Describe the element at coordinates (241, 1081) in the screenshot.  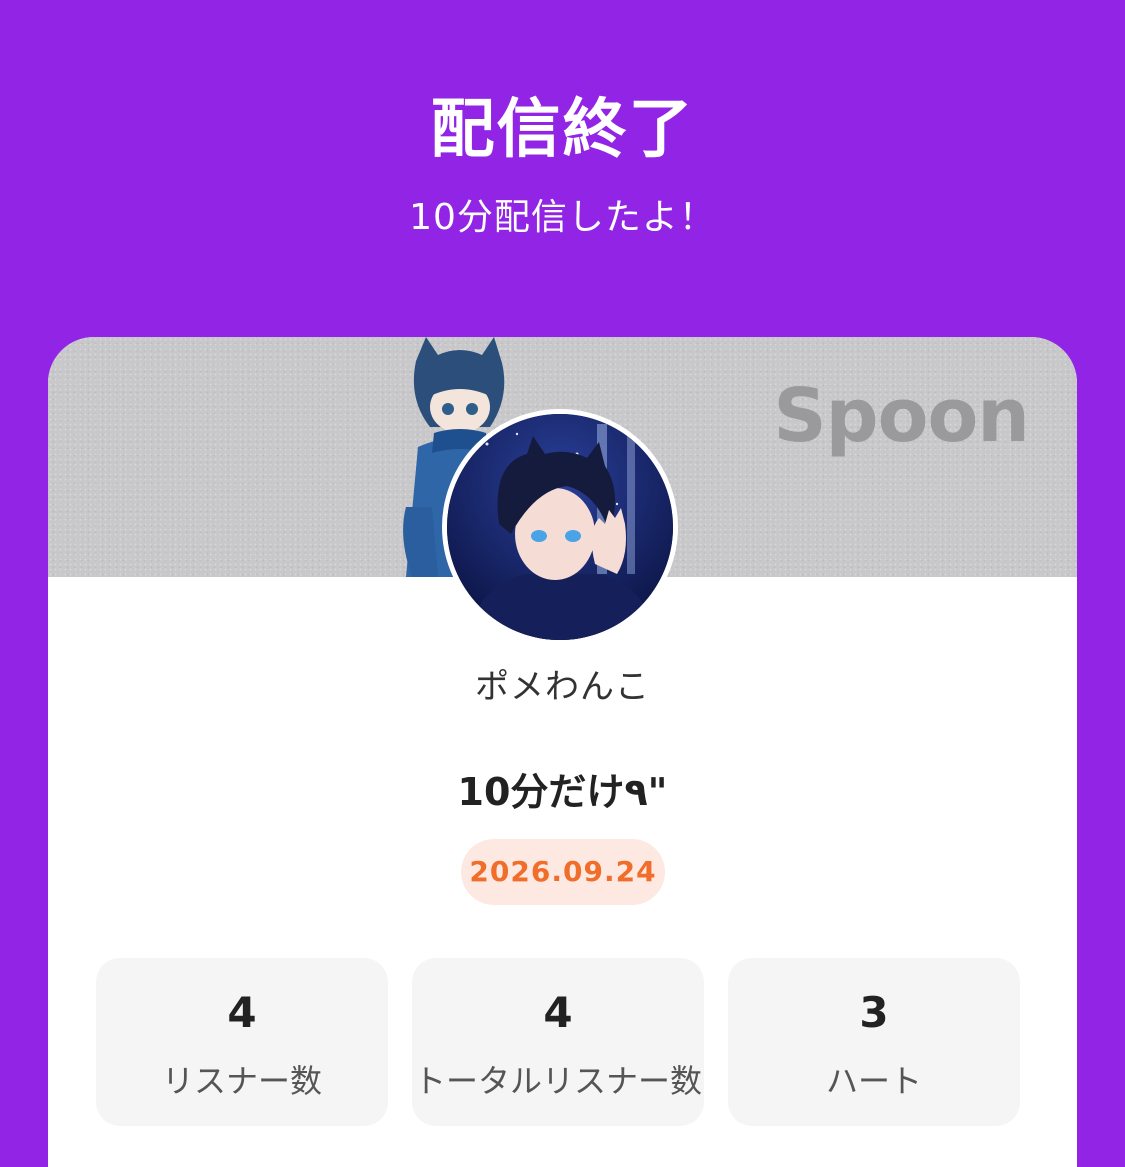
I see `stat-label: リスナー数` at that location.